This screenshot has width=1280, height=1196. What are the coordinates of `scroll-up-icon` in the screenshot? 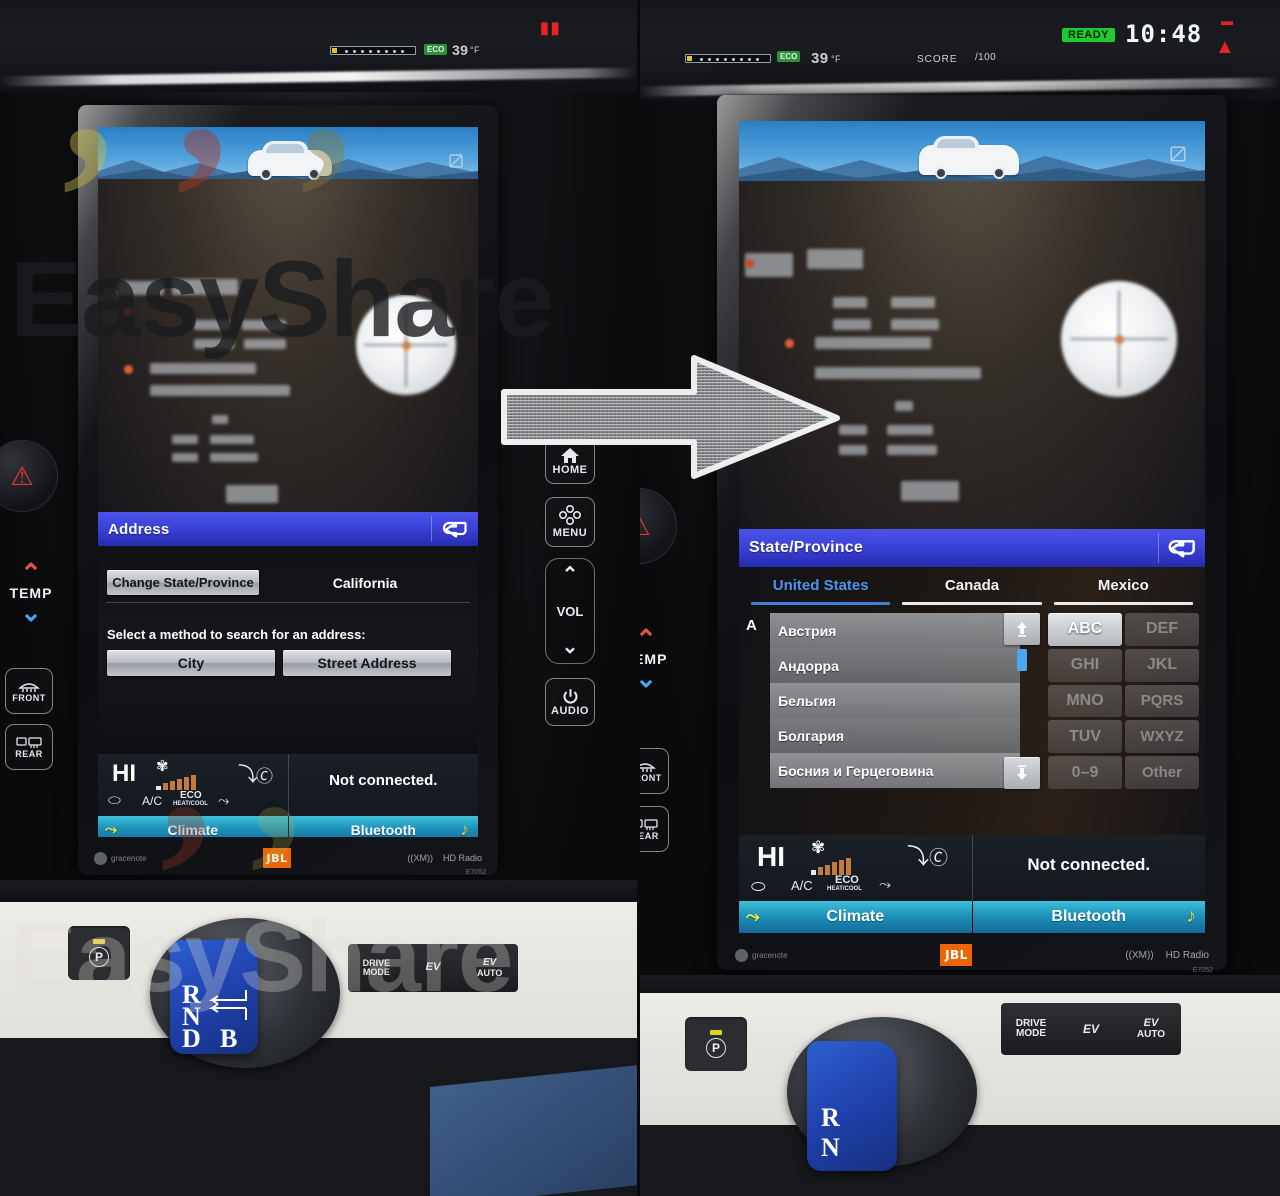 It's located at (1022, 629).